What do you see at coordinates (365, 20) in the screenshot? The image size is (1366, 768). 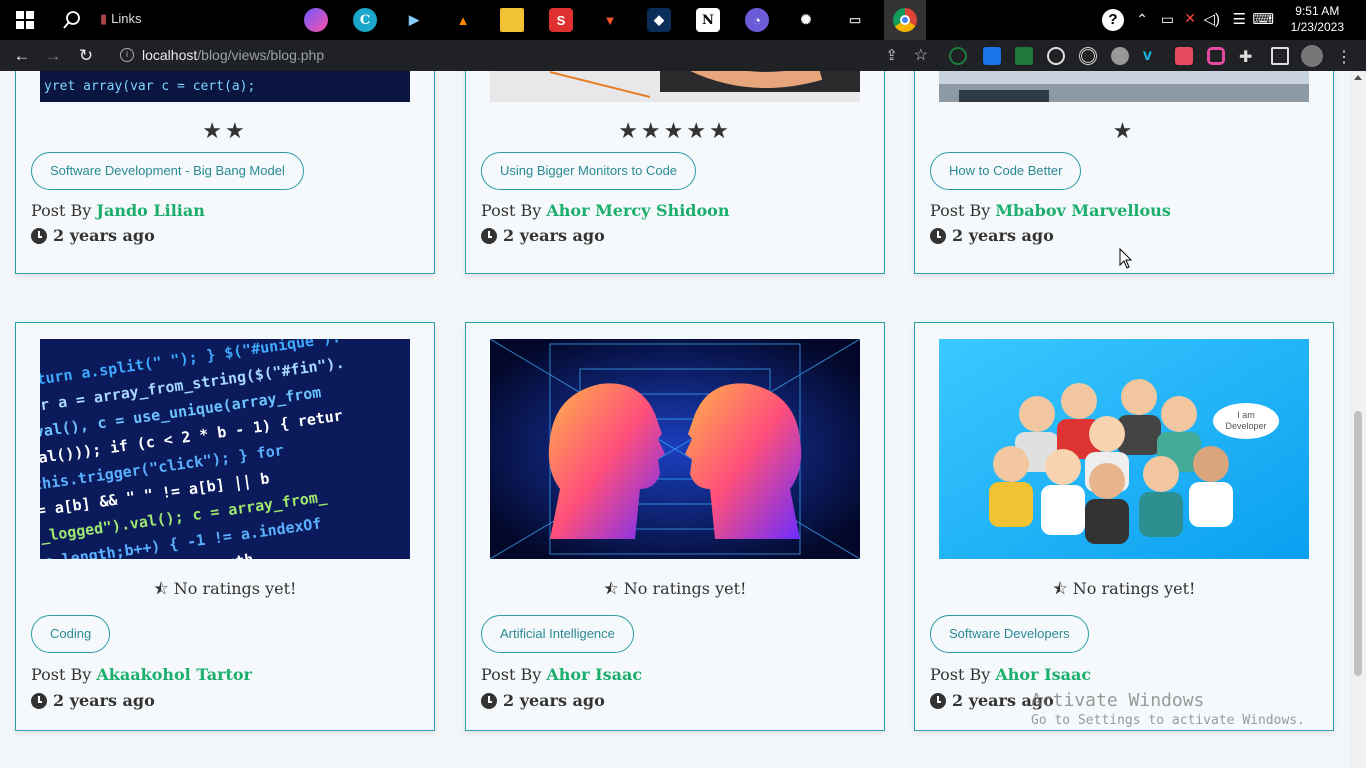 I see `canva-icon: C` at bounding box center [365, 20].